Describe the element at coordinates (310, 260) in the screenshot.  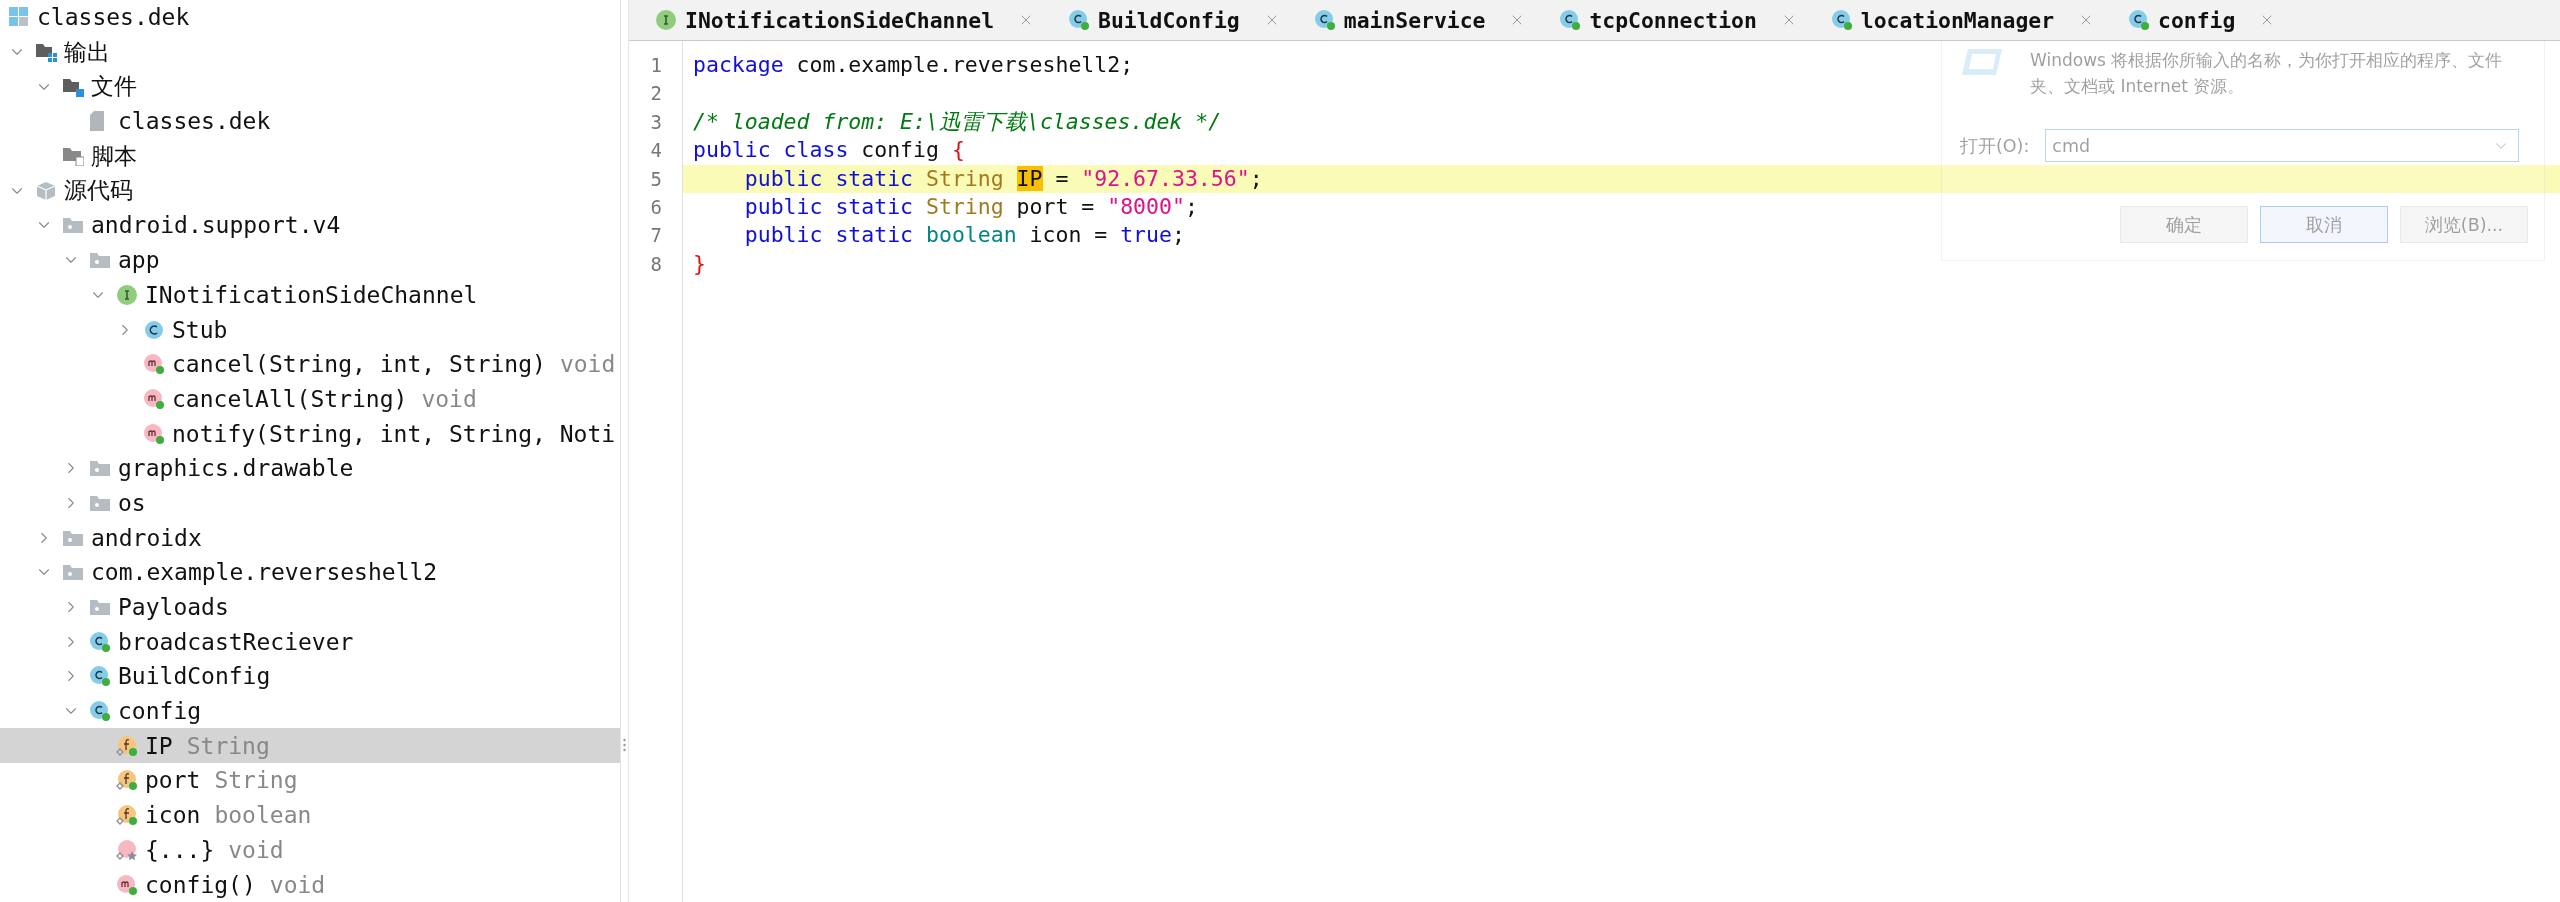
I see `tree-item: app` at that location.